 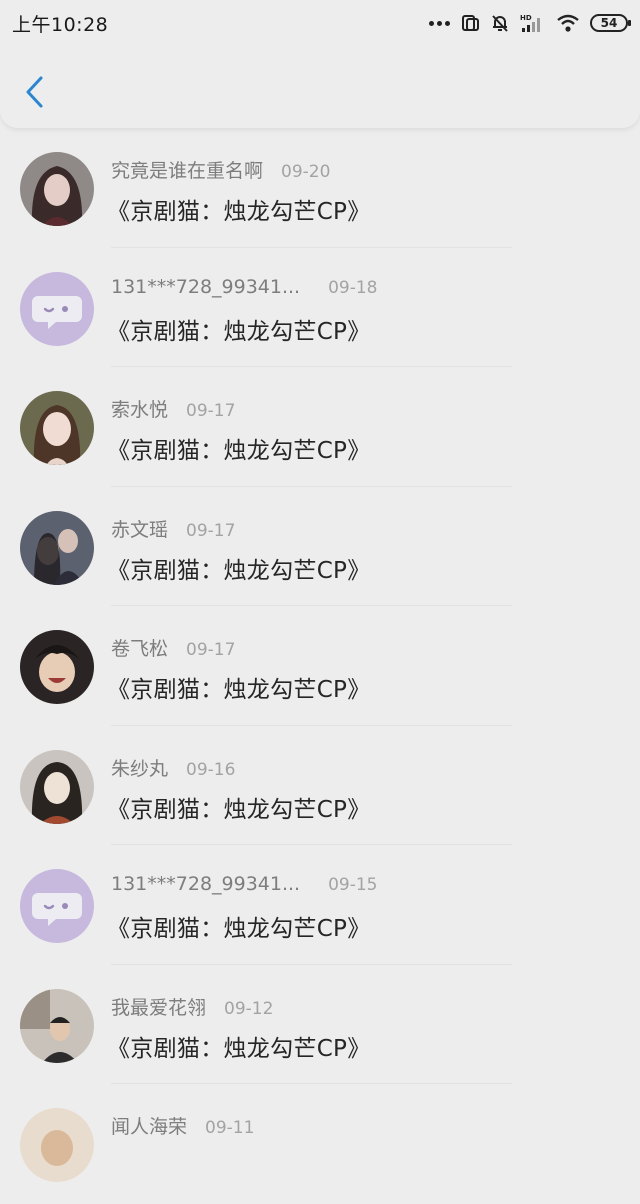 I want to click on hd-signal-icon: HD, so click(x=530, y=23).